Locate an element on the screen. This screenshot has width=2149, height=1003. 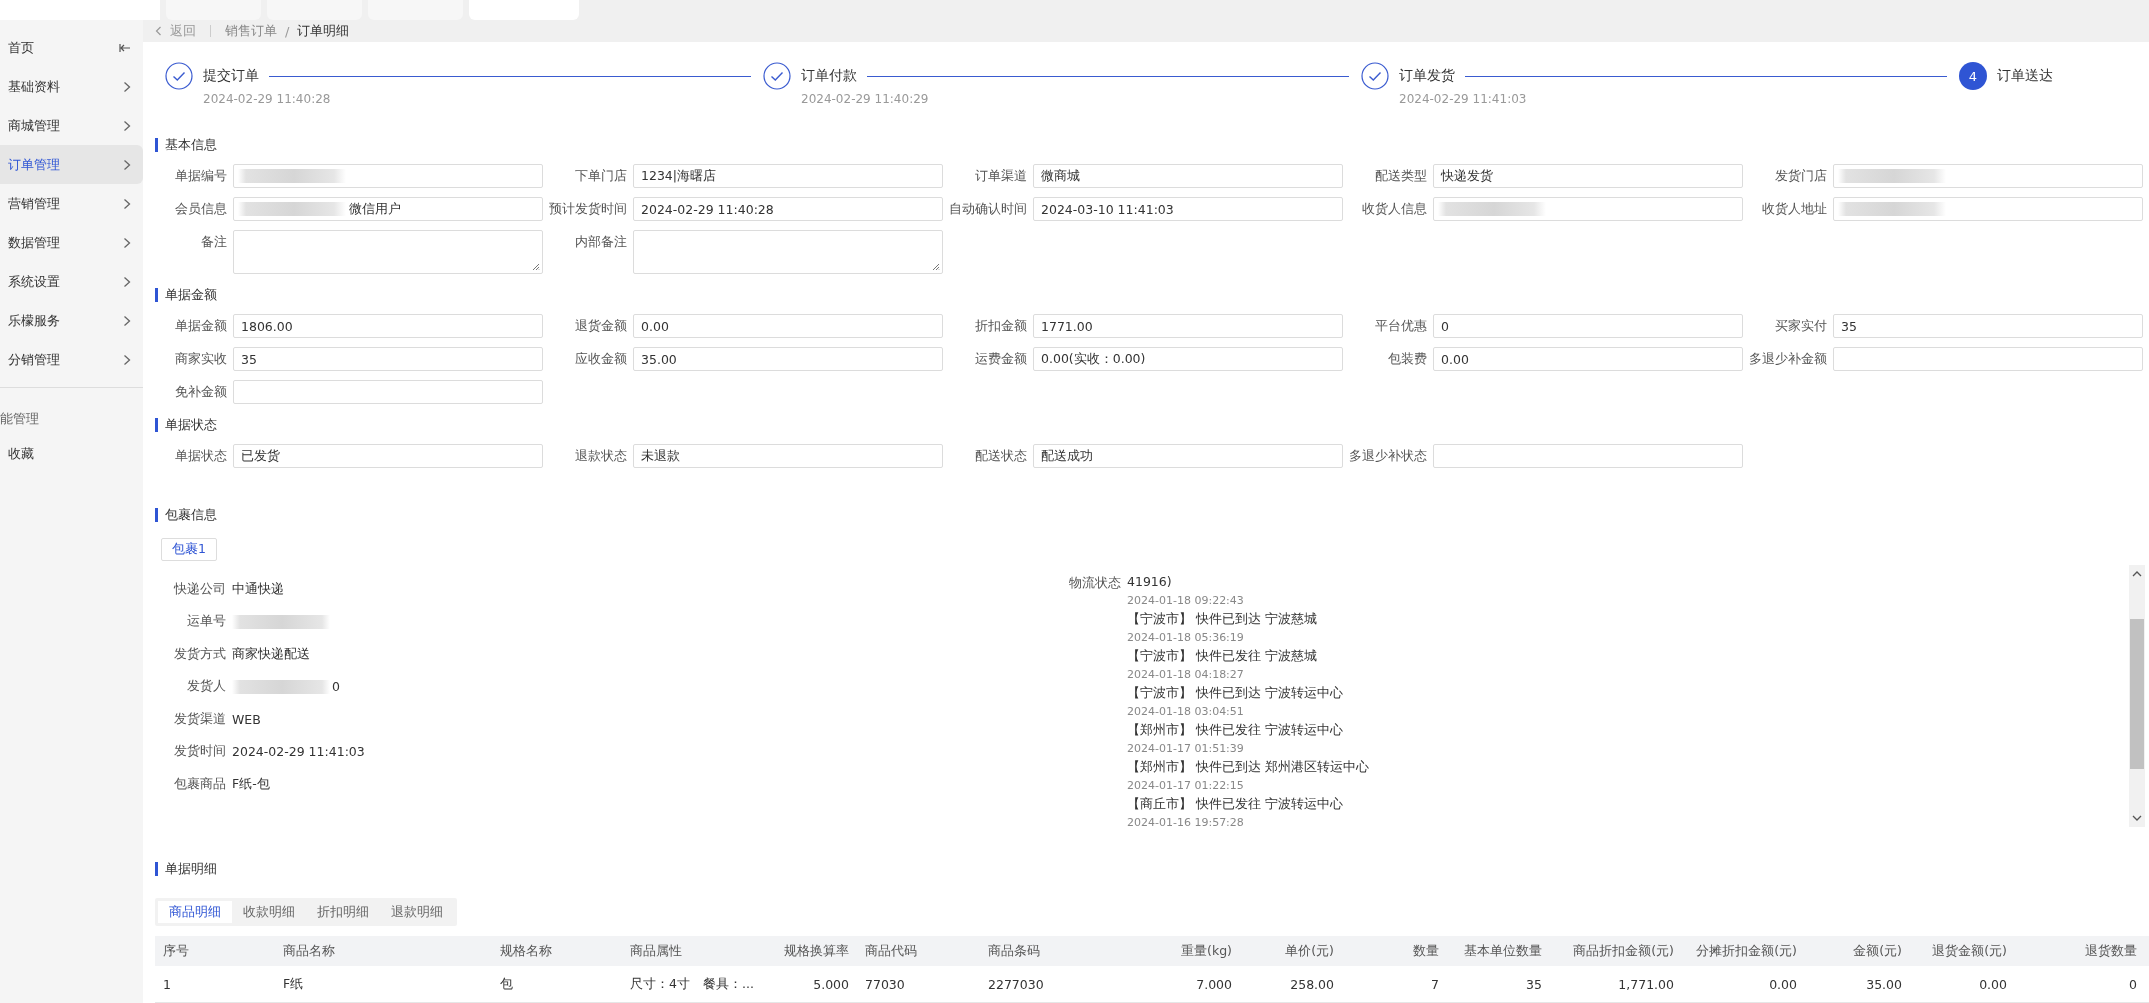
input-field: 2024-02-29 11:40:28 is located at coordinates (788, 209).